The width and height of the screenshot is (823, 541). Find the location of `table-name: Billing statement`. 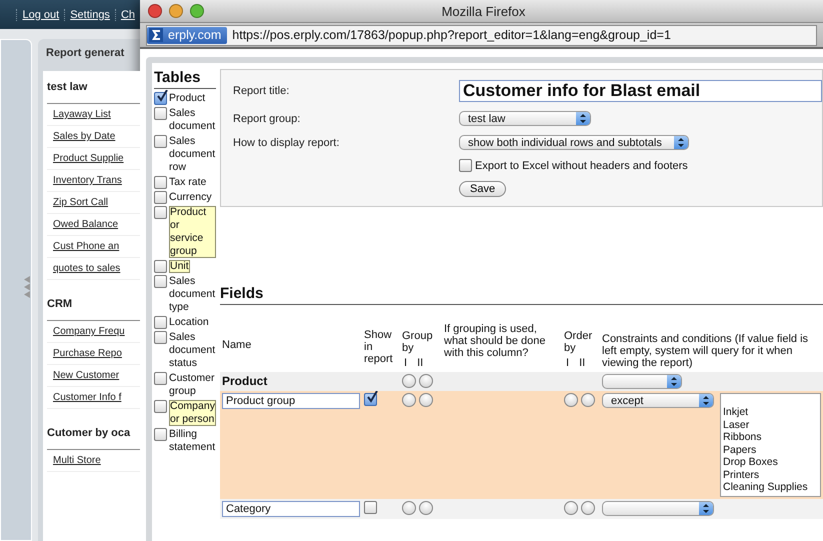

table-name: Billing statement is located at coordinates (192, 441).